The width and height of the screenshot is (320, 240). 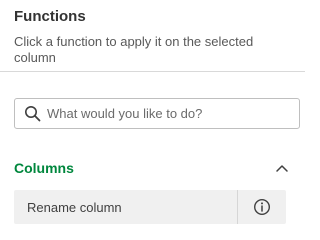 I want to click on search-input, so click(x=167, y=113).